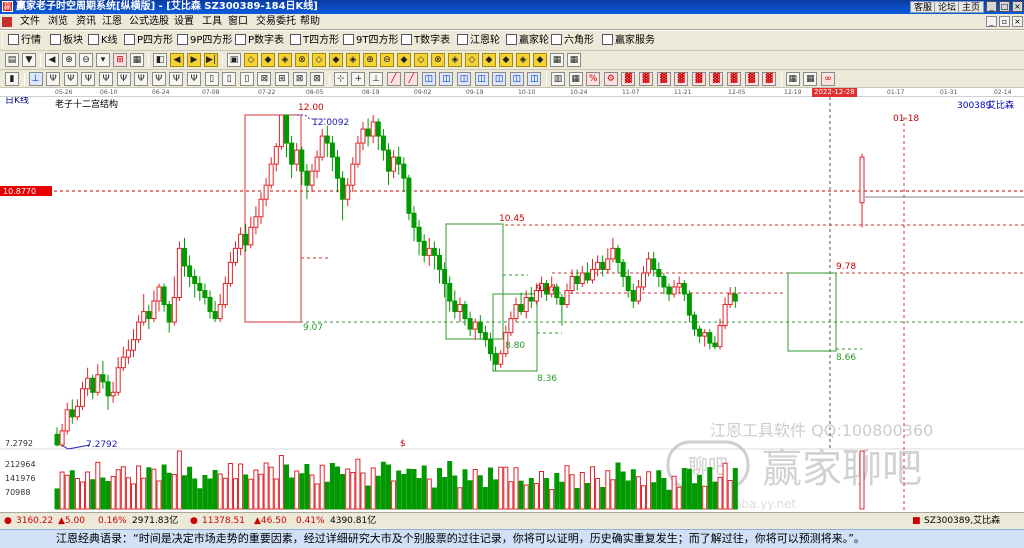 The height and width of the screenshot is (548, 1024). Describe the element at coordinates (12, 79) in the screenshot. I see `indicator-icon: ▮` at that location.